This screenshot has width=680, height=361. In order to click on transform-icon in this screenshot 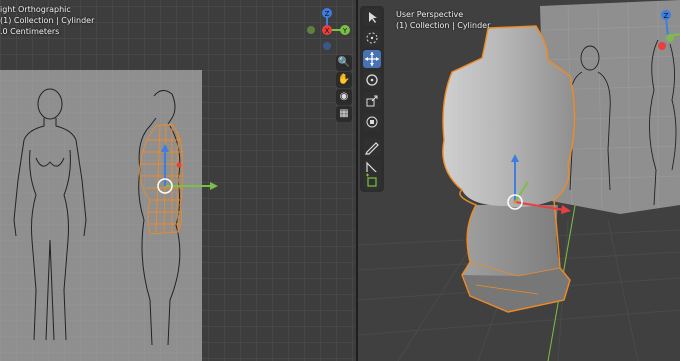, I will do `click(372, 122)`.